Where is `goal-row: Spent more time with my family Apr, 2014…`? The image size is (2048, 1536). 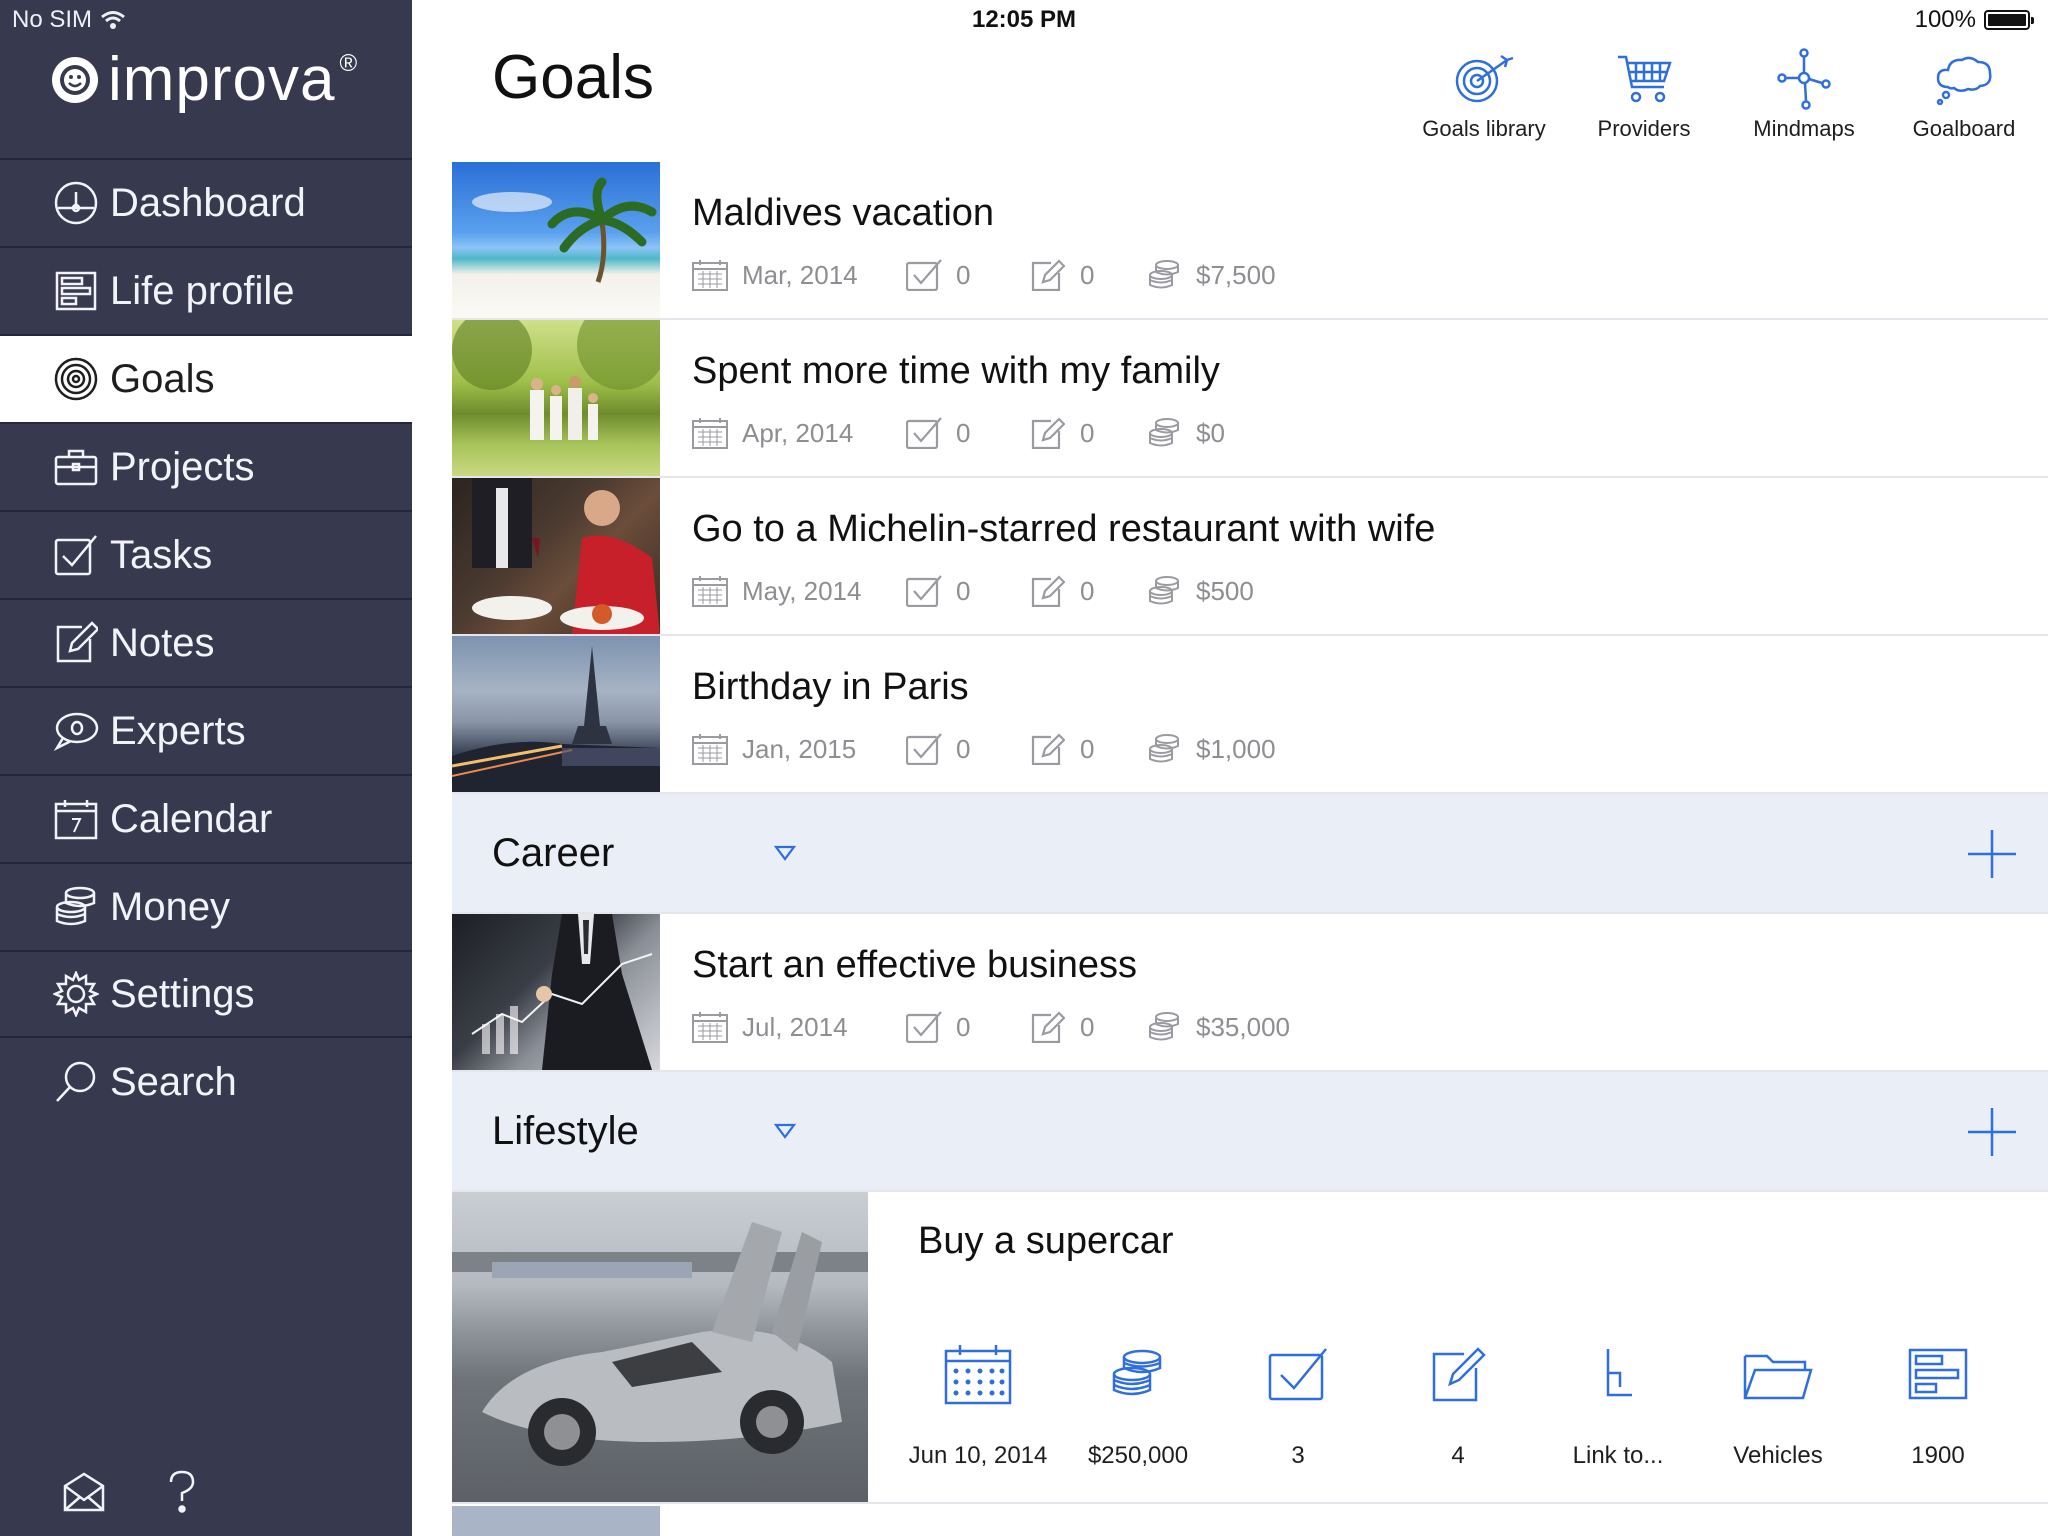 goal-row: Spent more time with my family Apr, 2014… is located at coordinates (1250, 399).